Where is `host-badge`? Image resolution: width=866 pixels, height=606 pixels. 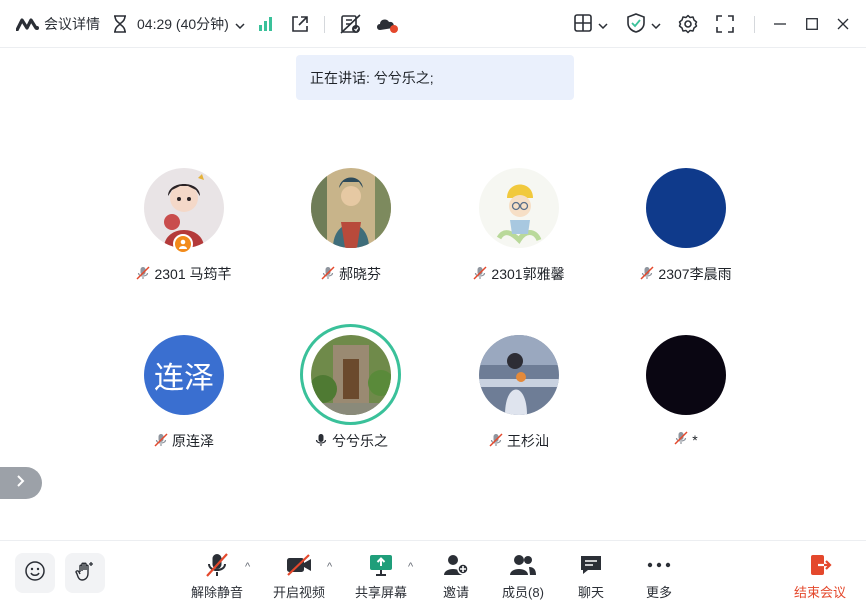 host-badge is located at coordinates (183, 244).